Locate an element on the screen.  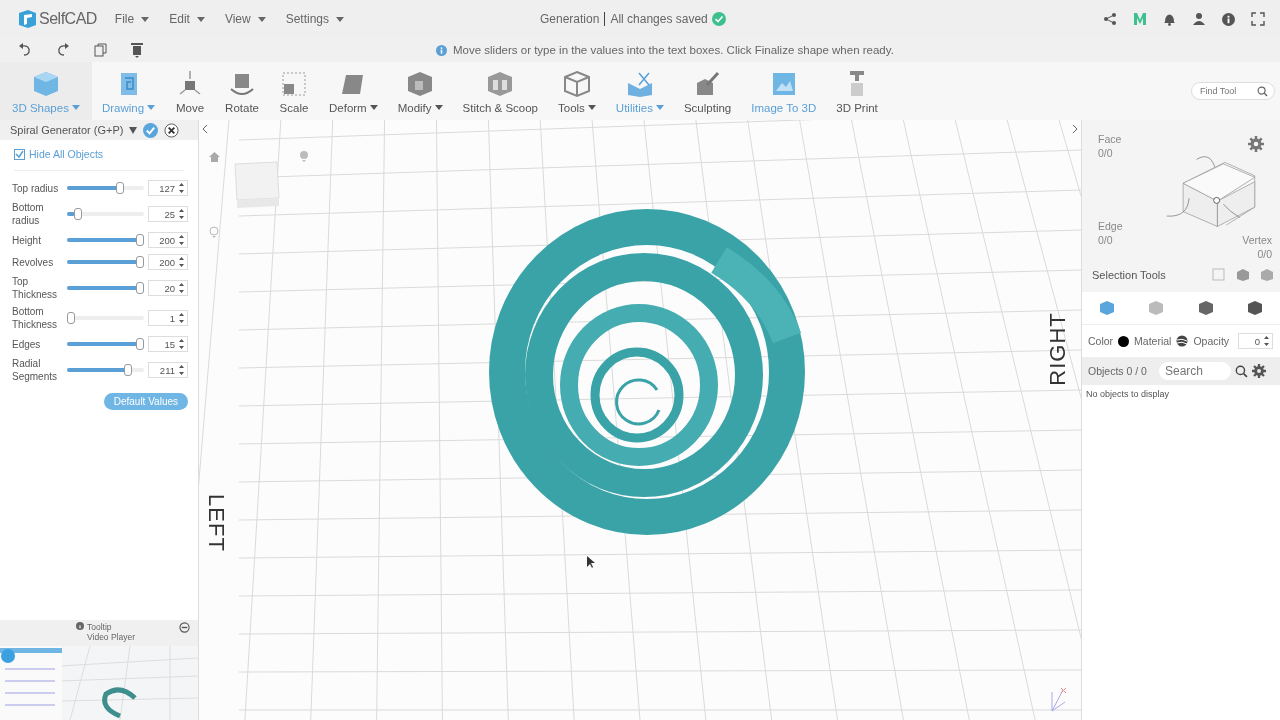
edge-count: Edge 0/0 is located at coordinates (1110, 233).